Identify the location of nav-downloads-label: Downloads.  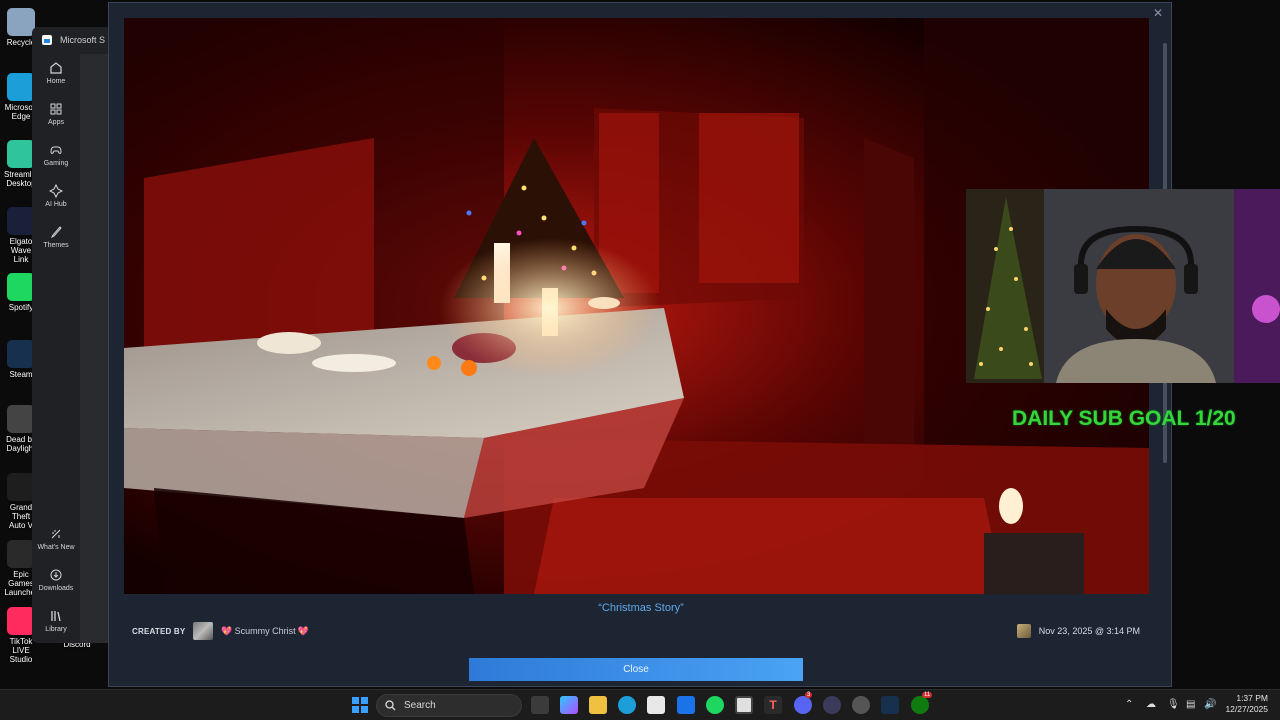
(56, 588).